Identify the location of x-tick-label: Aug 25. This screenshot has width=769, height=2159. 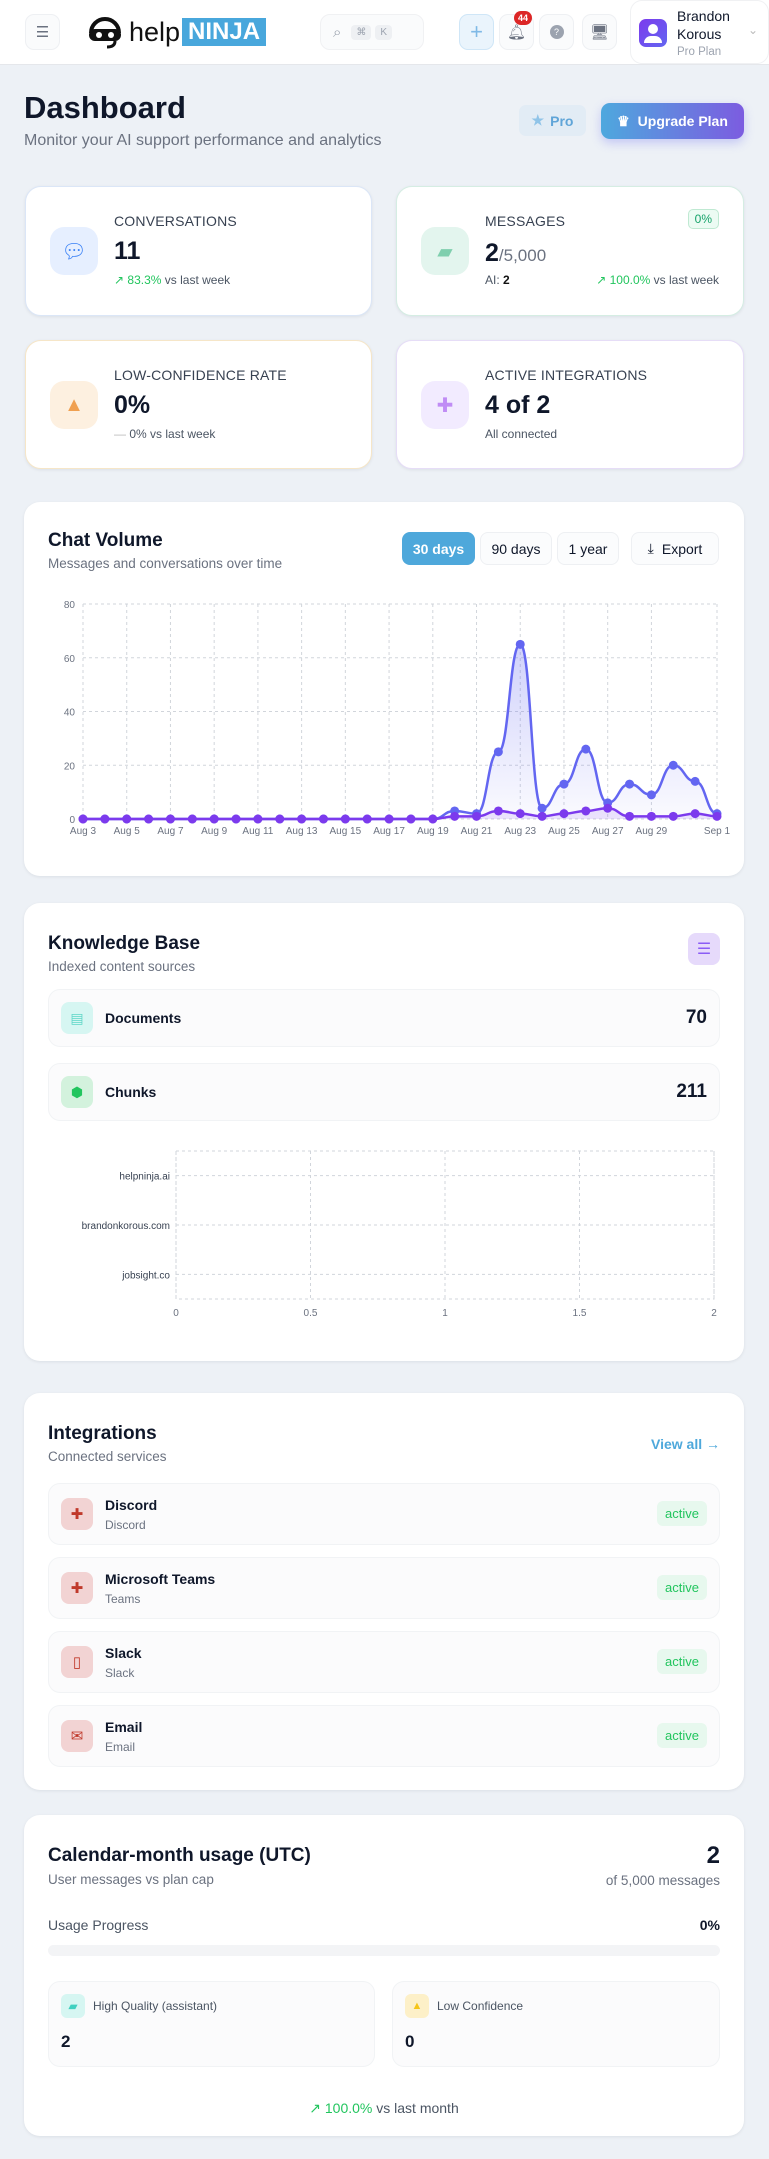
(564, 831).